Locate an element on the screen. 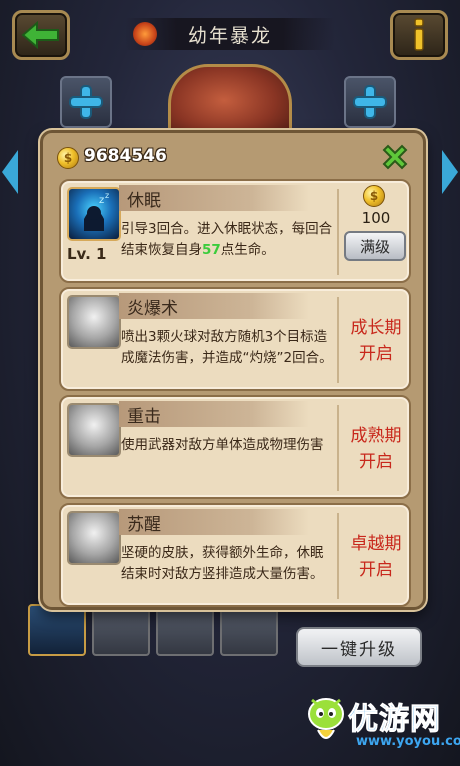 The height and width of the screenshot is (766, 460). gold-amount: 9684546 is located at coordinates (125, 156).